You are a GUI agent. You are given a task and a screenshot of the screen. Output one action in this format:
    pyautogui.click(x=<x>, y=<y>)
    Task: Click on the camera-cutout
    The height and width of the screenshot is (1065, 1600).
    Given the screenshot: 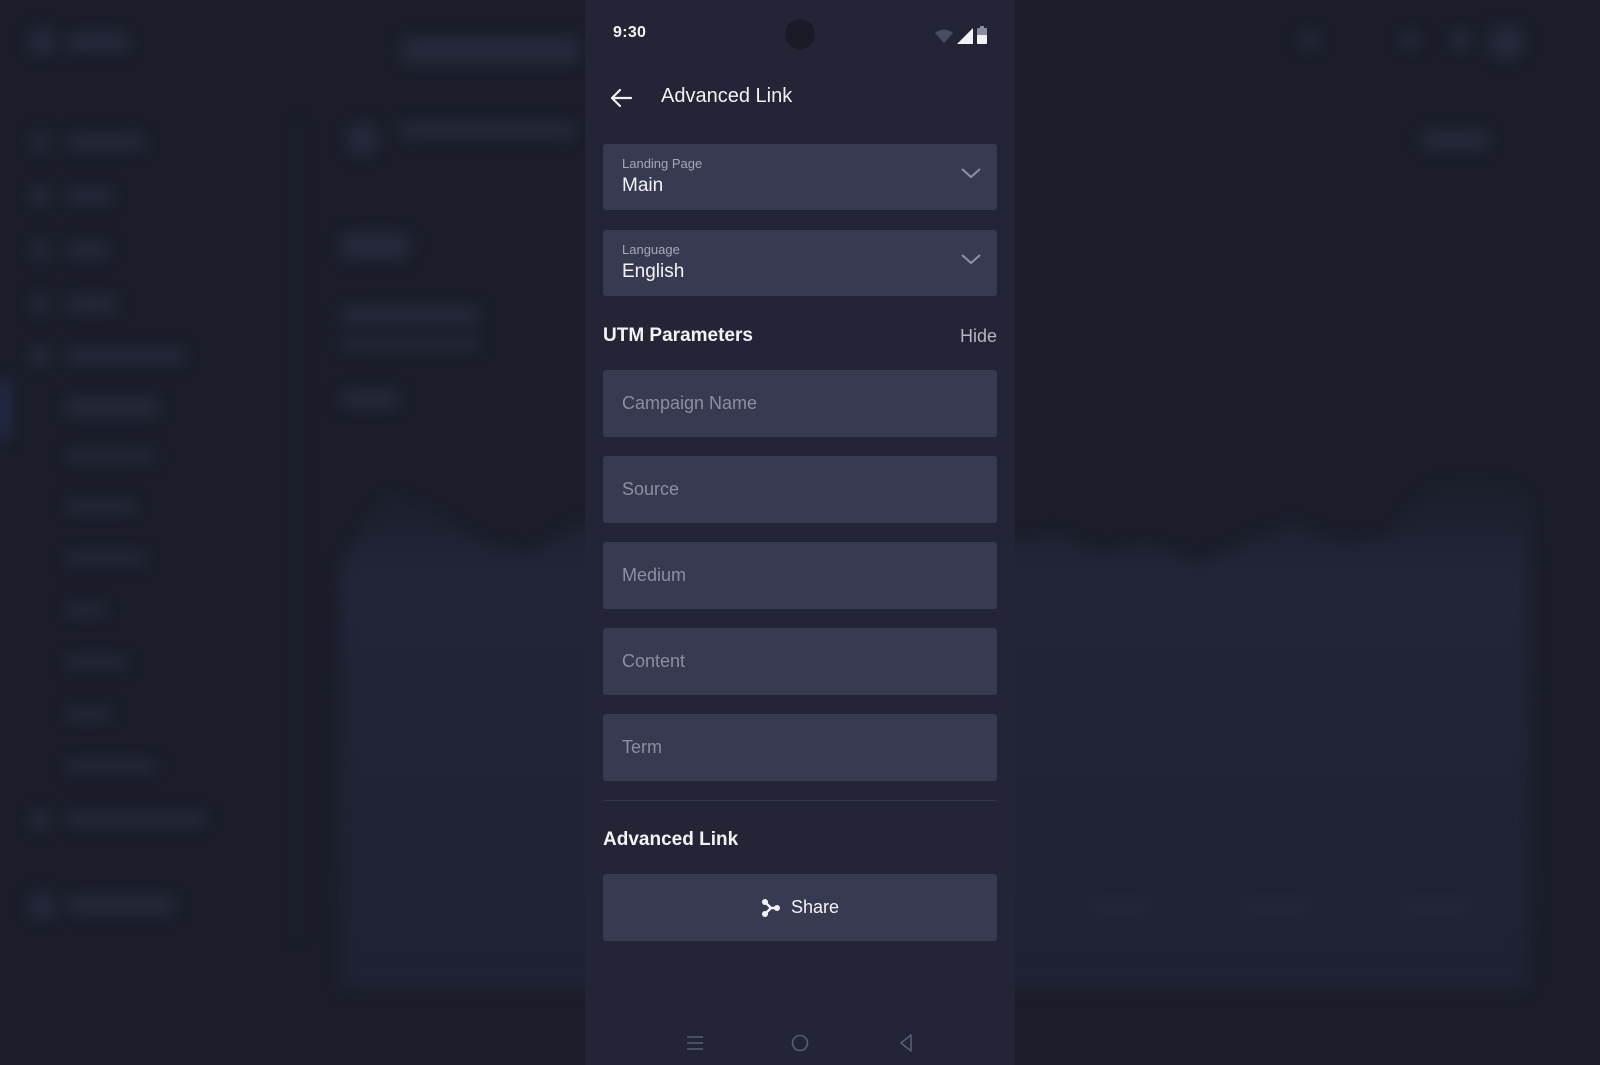 What is the action you would take?
    pyautogui.click(x=800, y=34)
    